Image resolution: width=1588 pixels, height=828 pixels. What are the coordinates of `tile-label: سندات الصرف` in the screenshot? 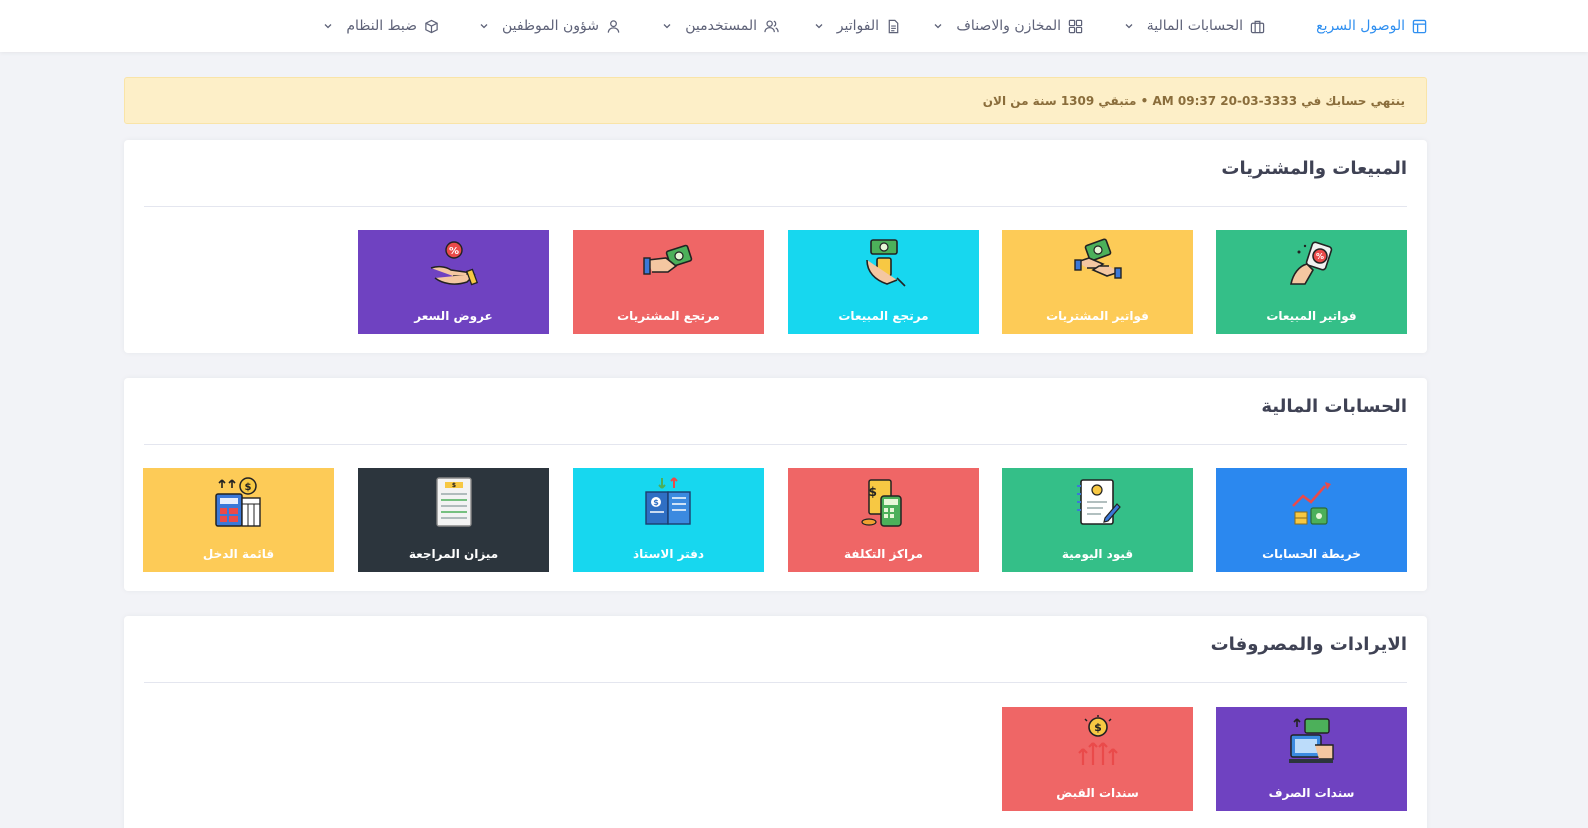 It's located at (1311, 793).